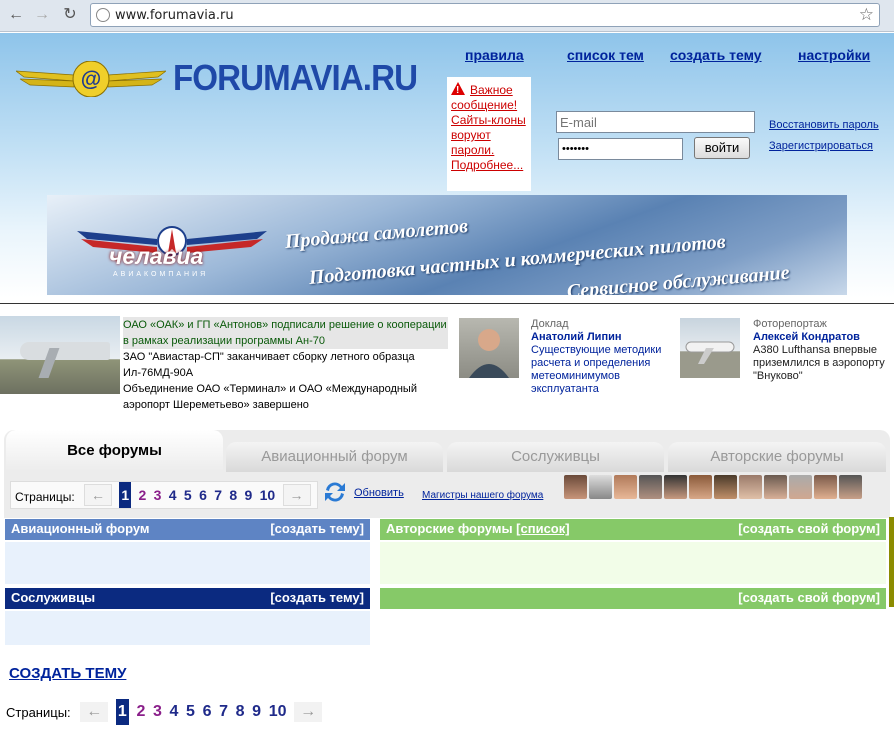 The width and height of the screenshot is (894, 744). I want to click on feature-author: Алексей Кондратов, so click(820, 337).